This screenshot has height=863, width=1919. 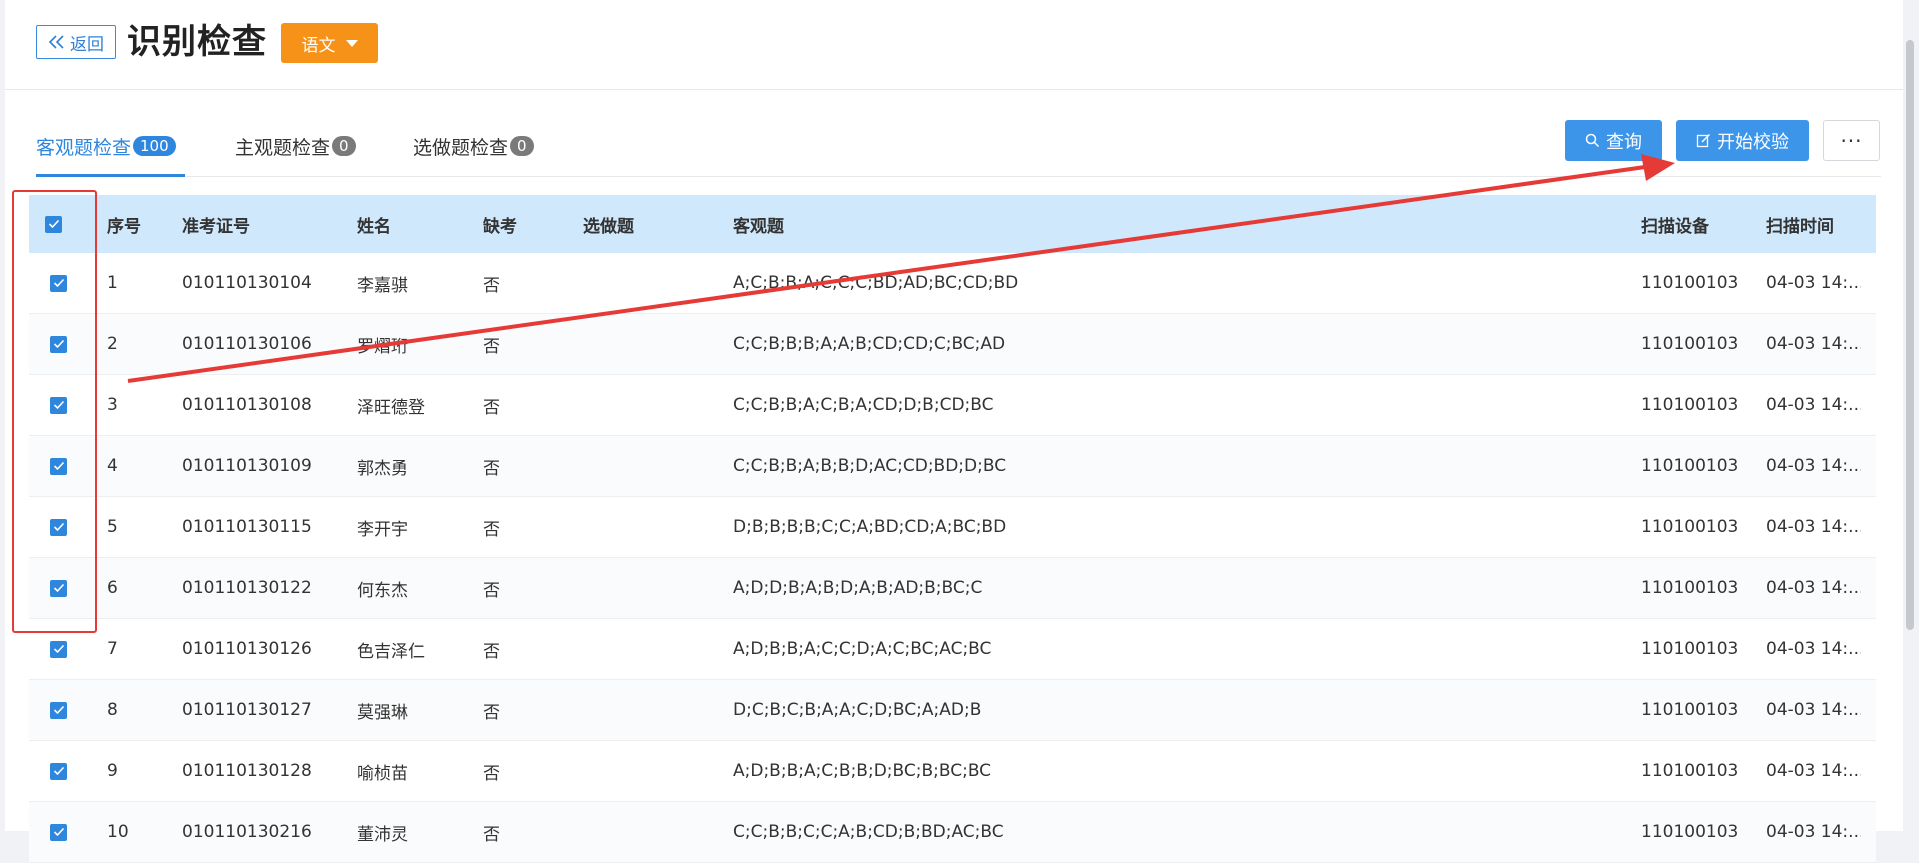 I want to click on count-badge: 0, so click(x=344, y=146).